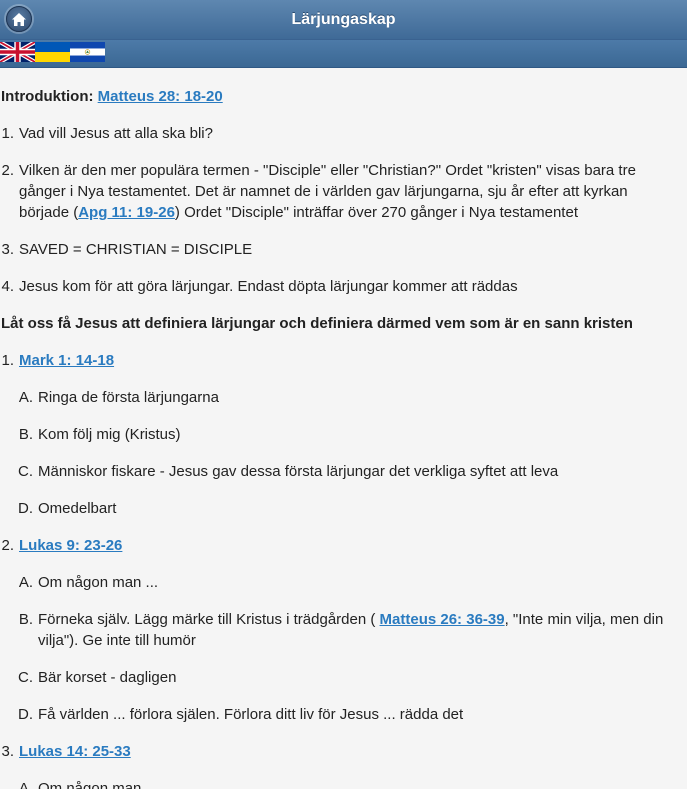  Describe the element at coordinates (47, 96) in the screenshot. I see `intro-label: Introduktion:` at that location.